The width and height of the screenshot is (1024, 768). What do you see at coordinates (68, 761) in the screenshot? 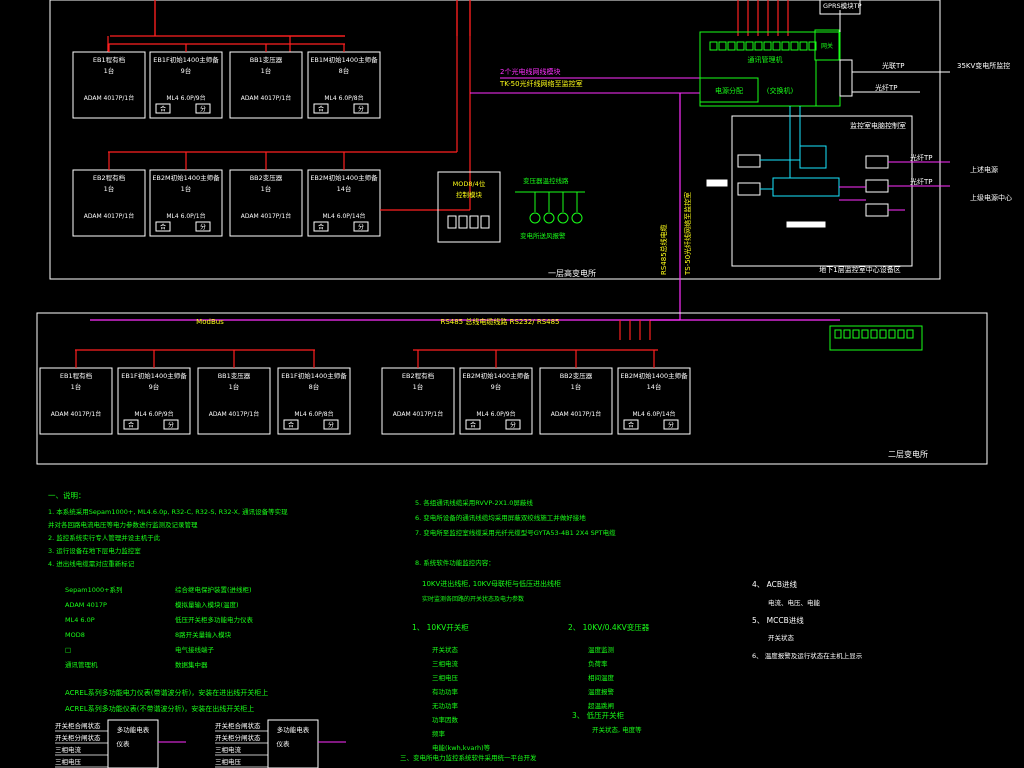
I see `mini-line-label: 三相电压` at bounding box center [68, 761].